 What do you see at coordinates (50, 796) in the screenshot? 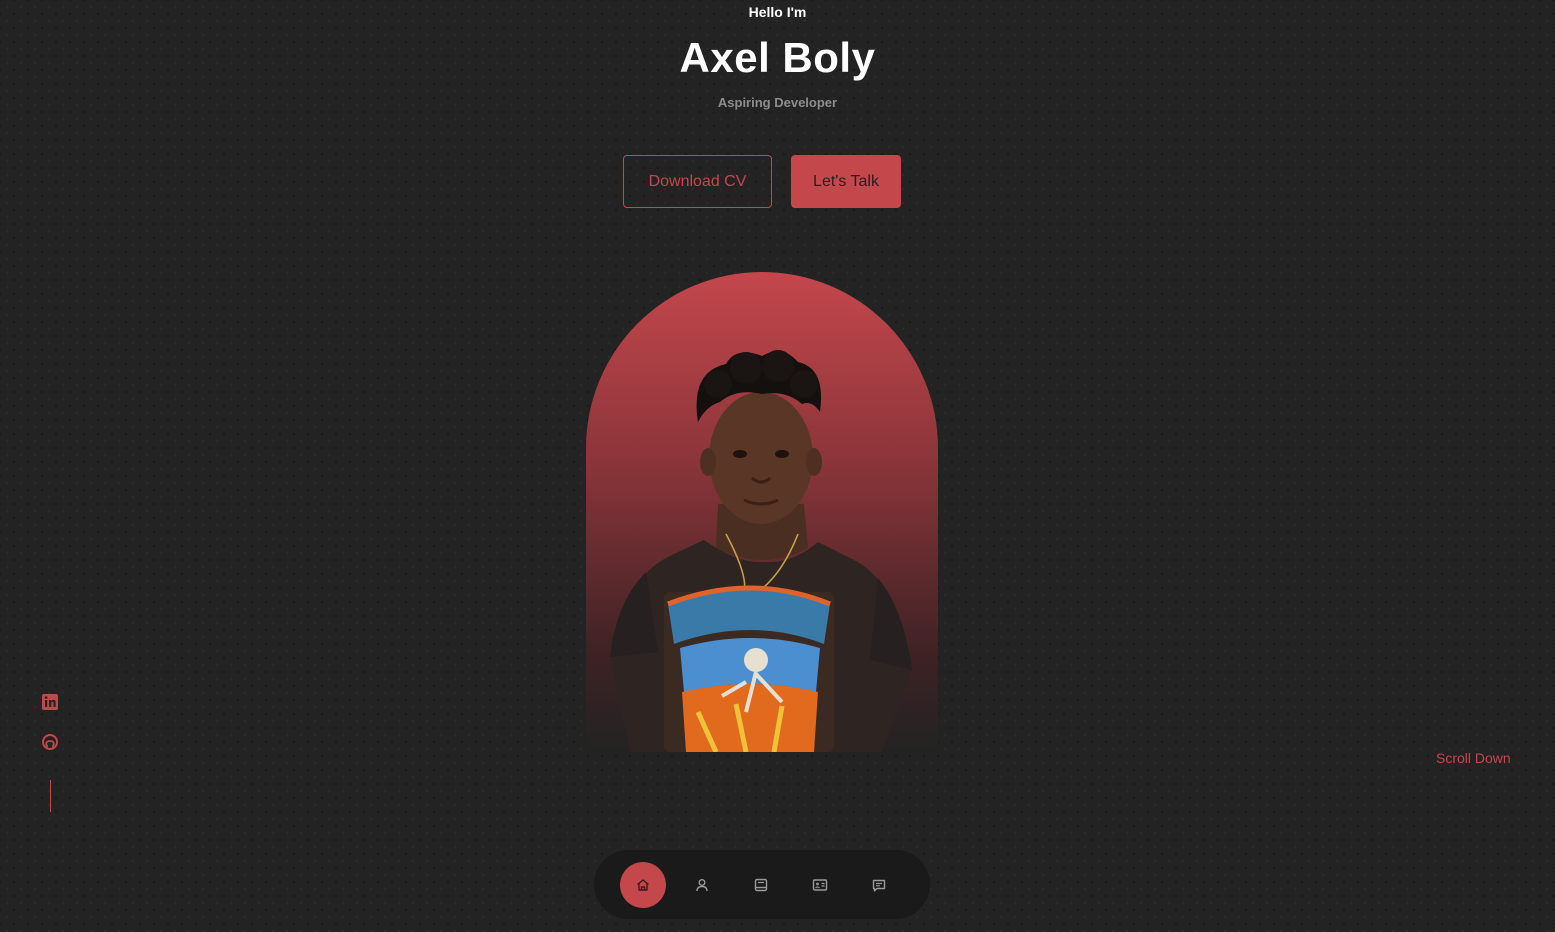
I see `social-divider` at bounding box center [50, 796].